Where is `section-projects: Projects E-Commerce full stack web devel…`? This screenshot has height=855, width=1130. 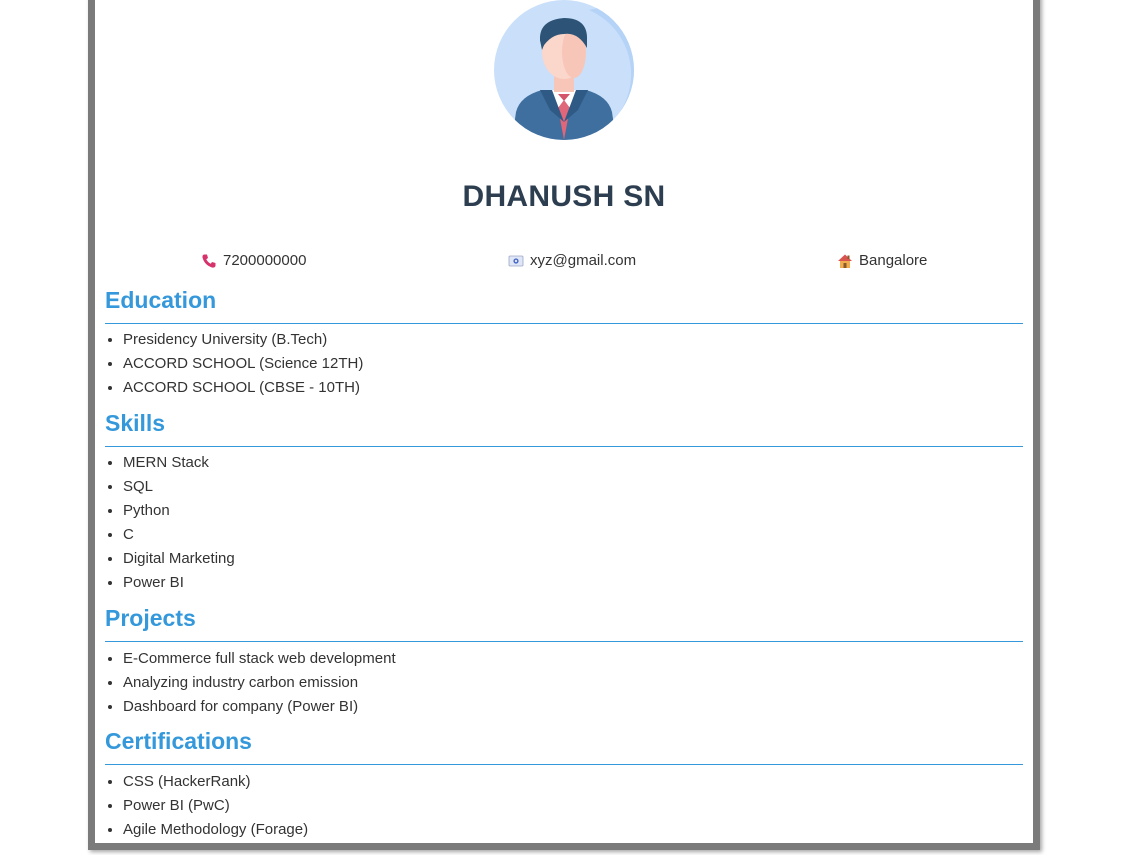 section-projects: Projects E-Commerce full stack web devel… is located at coordinates (564, 660).